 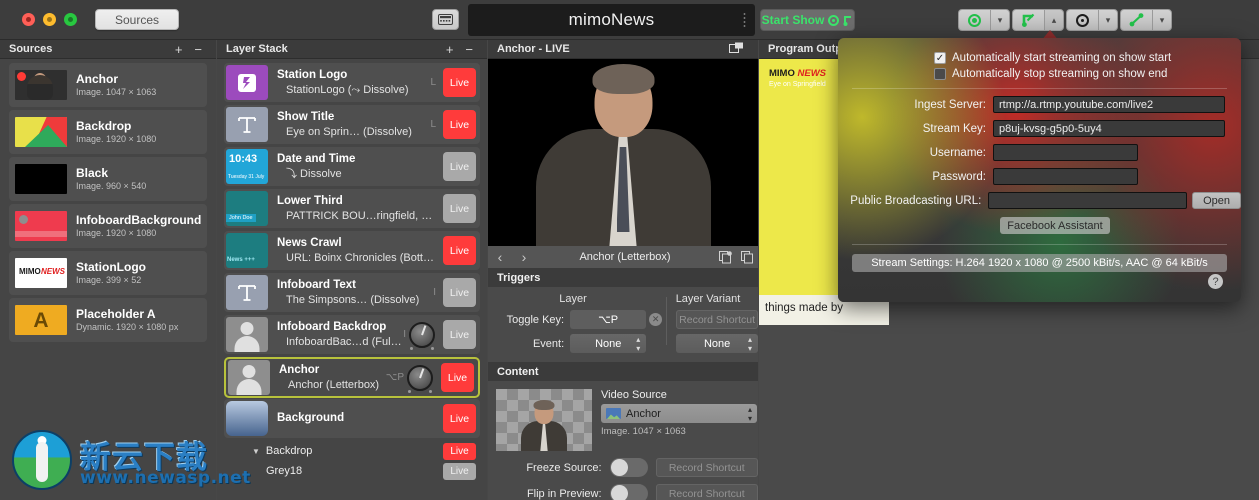 What do you see at coordinates (352, 49) in the screenshot?
I see `layer-stack-header: Layer Stack + −` at bounding box center [352, 49].